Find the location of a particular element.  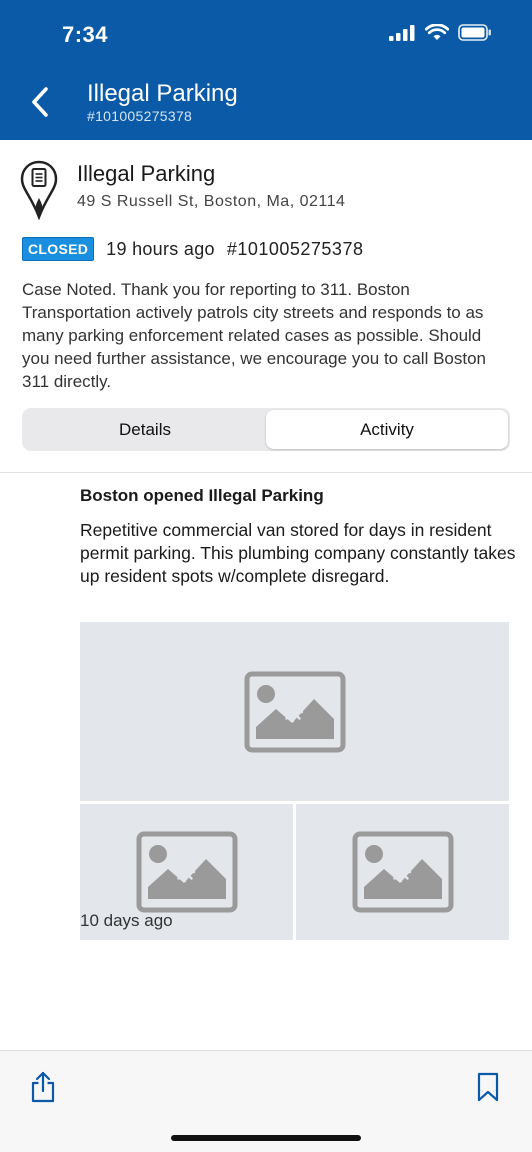

activity-time-ago: 10 days ago is located at coordinates (126, 920).